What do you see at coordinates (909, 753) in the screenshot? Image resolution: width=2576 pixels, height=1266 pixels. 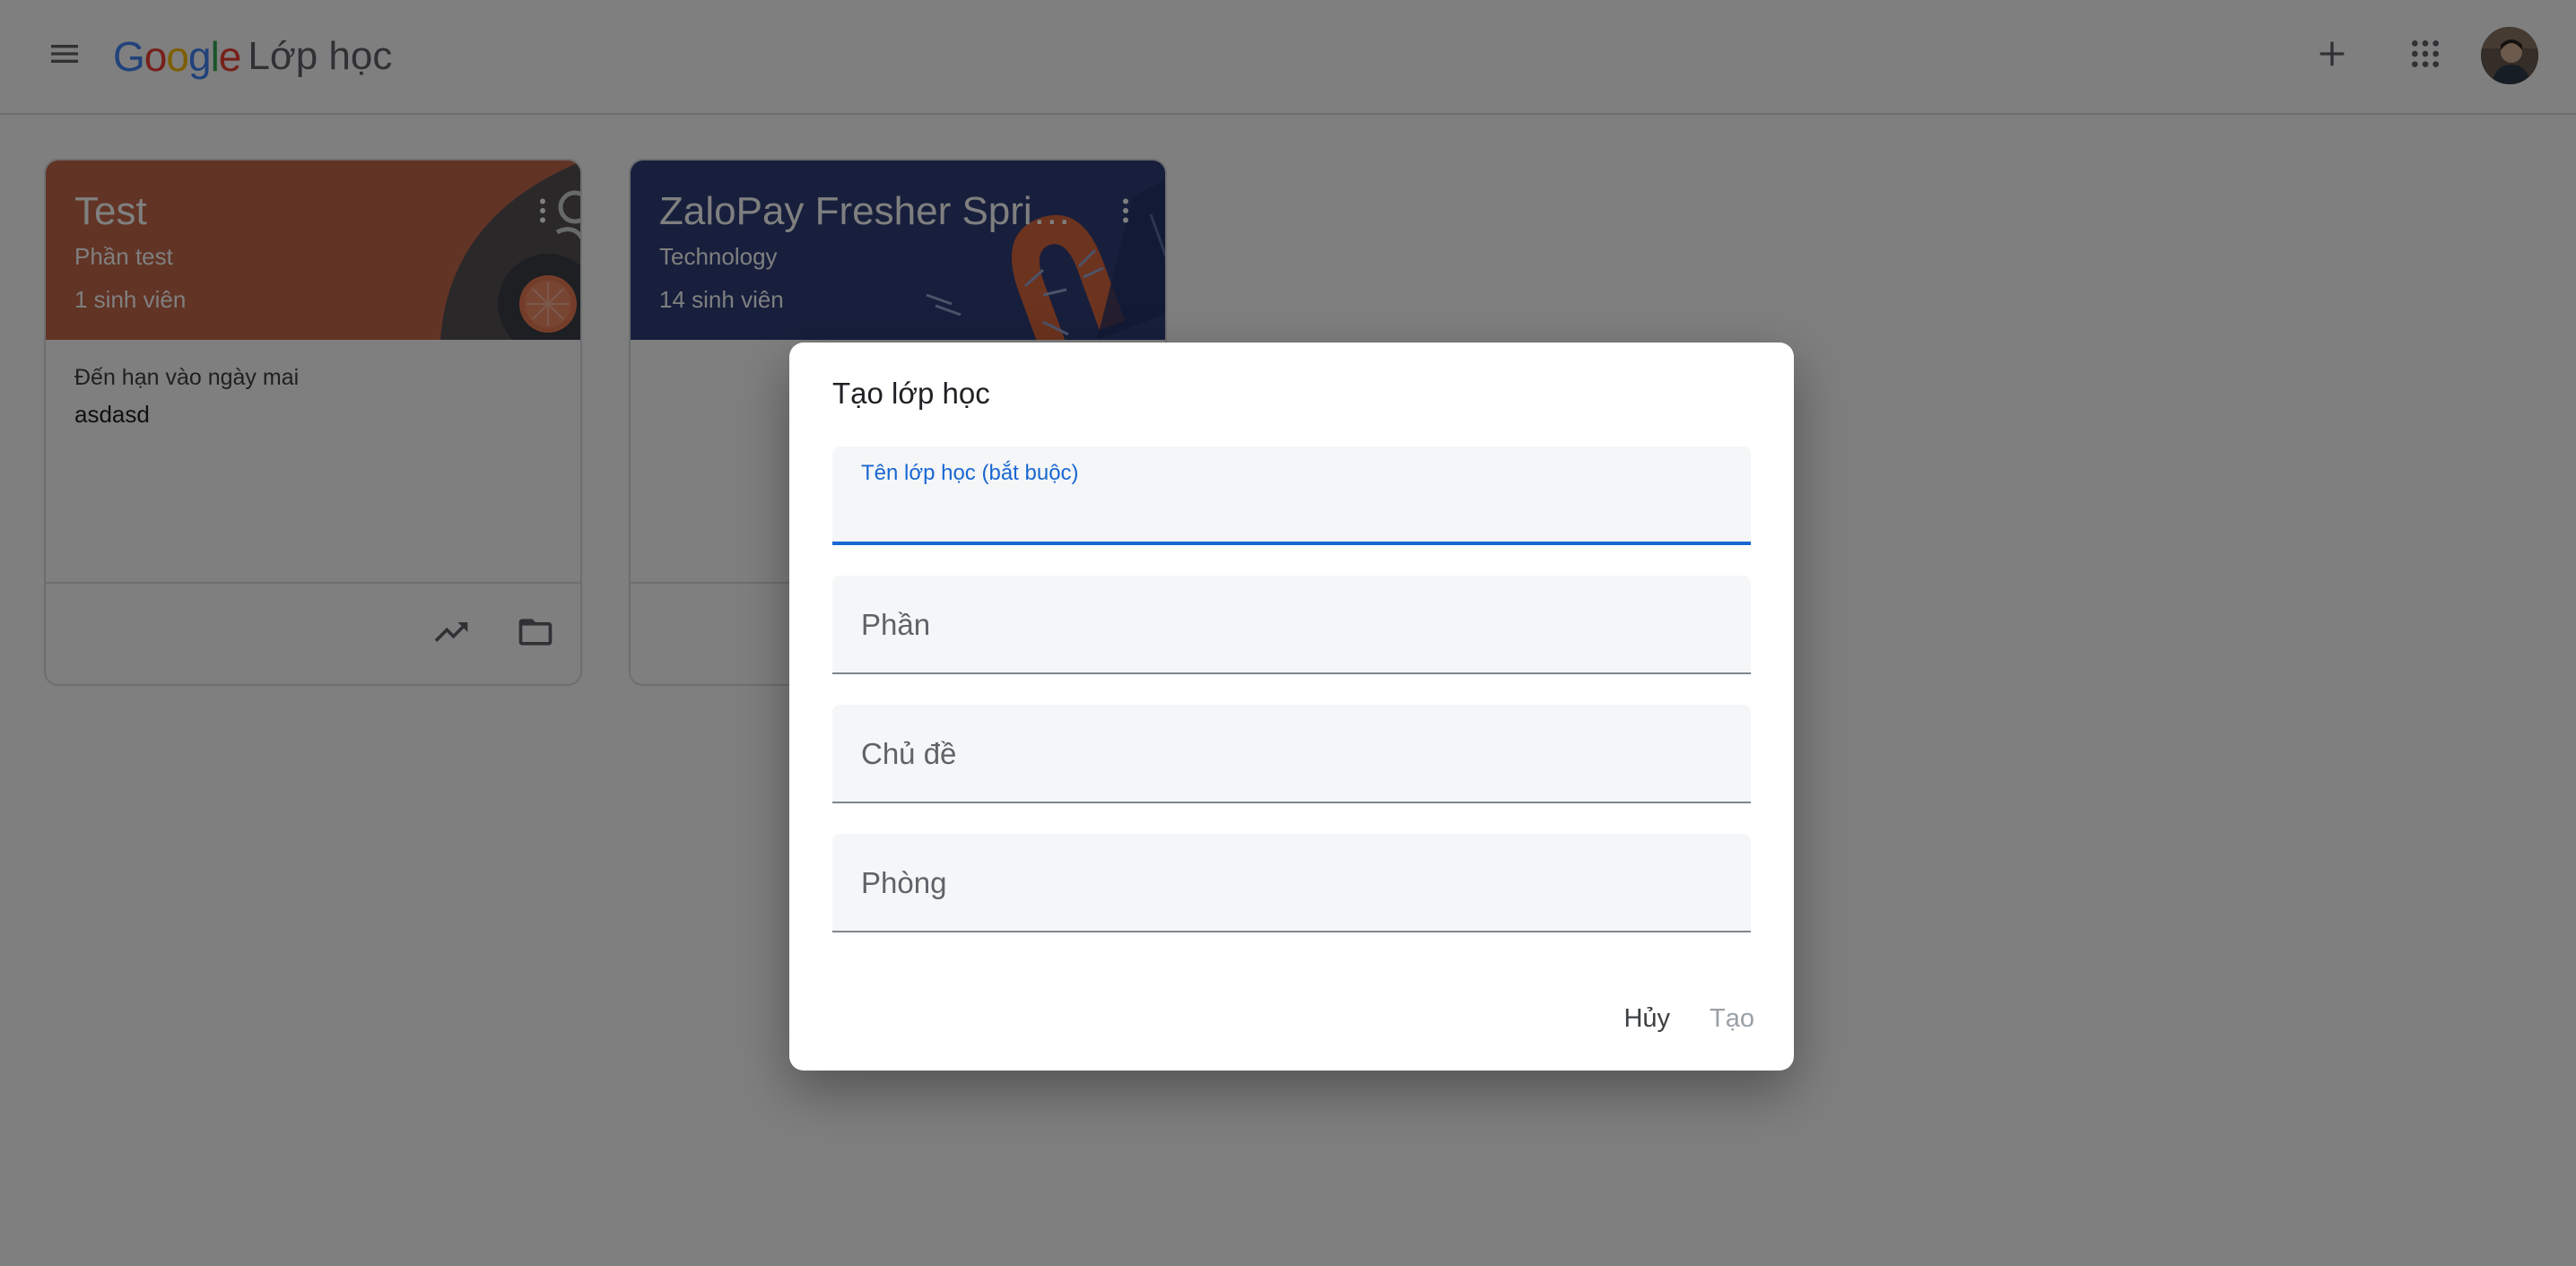 I see `subject-label: Chủ đề` at bounding box center [909, 753].